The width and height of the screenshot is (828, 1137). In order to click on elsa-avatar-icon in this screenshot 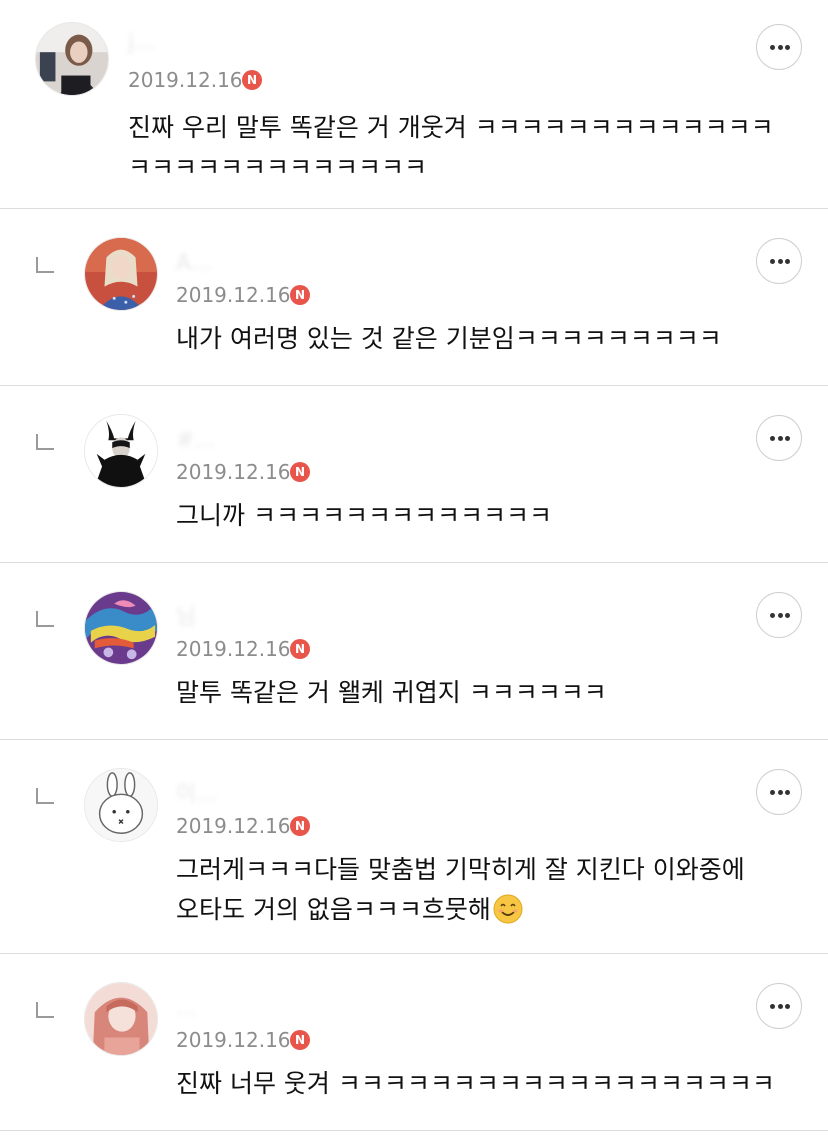, I will do `click(121, 274)`.